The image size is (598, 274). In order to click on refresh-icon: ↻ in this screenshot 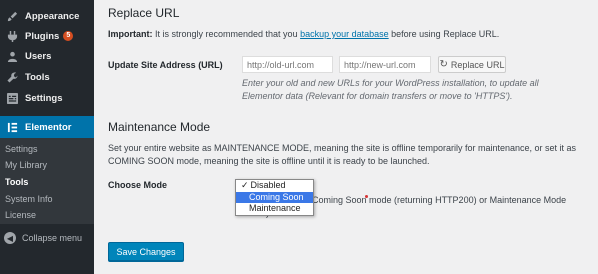, I will do `click(443, 64)`.